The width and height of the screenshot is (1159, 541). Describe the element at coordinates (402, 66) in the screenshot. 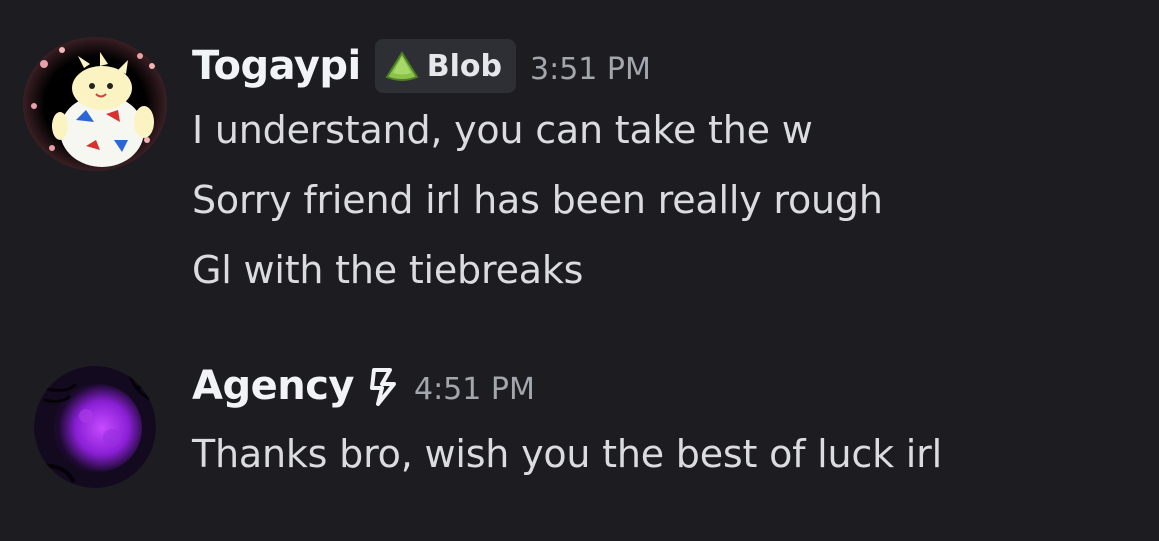

I see `green-slime-icon` at that location.